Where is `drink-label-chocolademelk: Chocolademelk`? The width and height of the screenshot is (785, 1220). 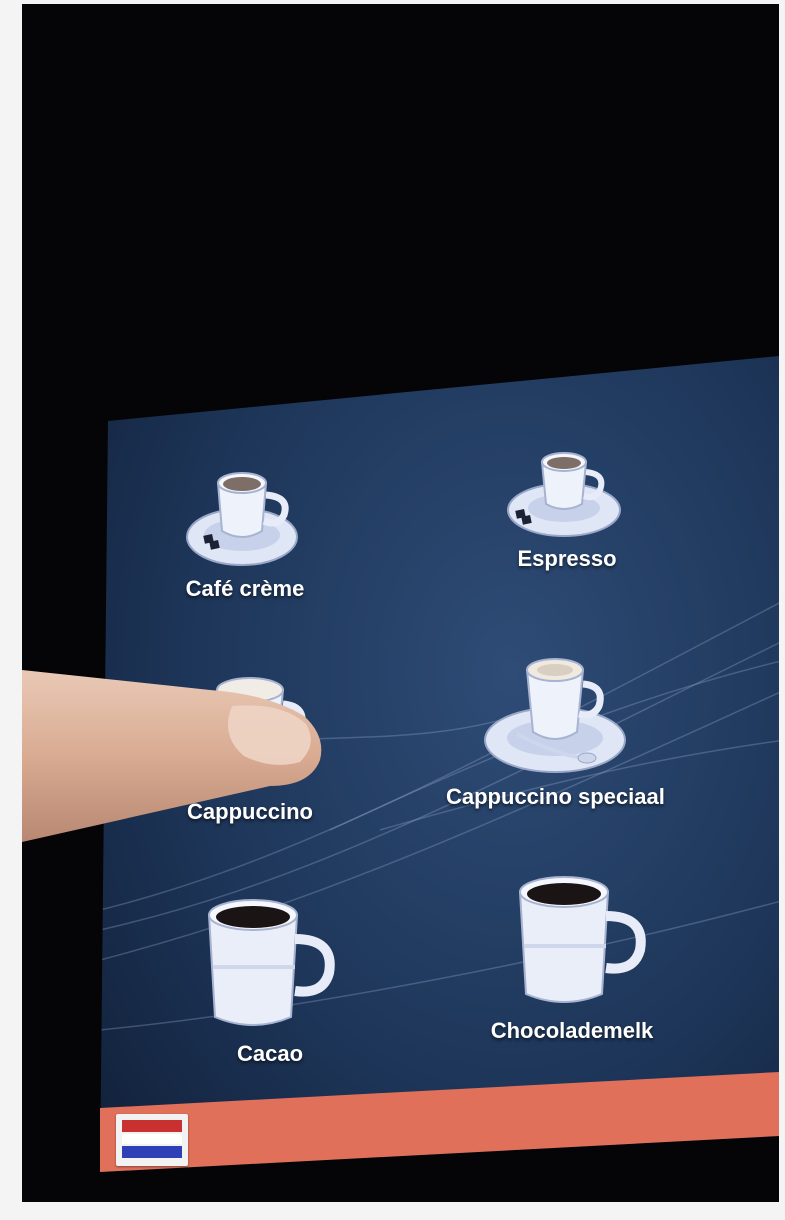 drink-label-chocolademelk: Chocolademelk is located at coordinates (572, 1030).